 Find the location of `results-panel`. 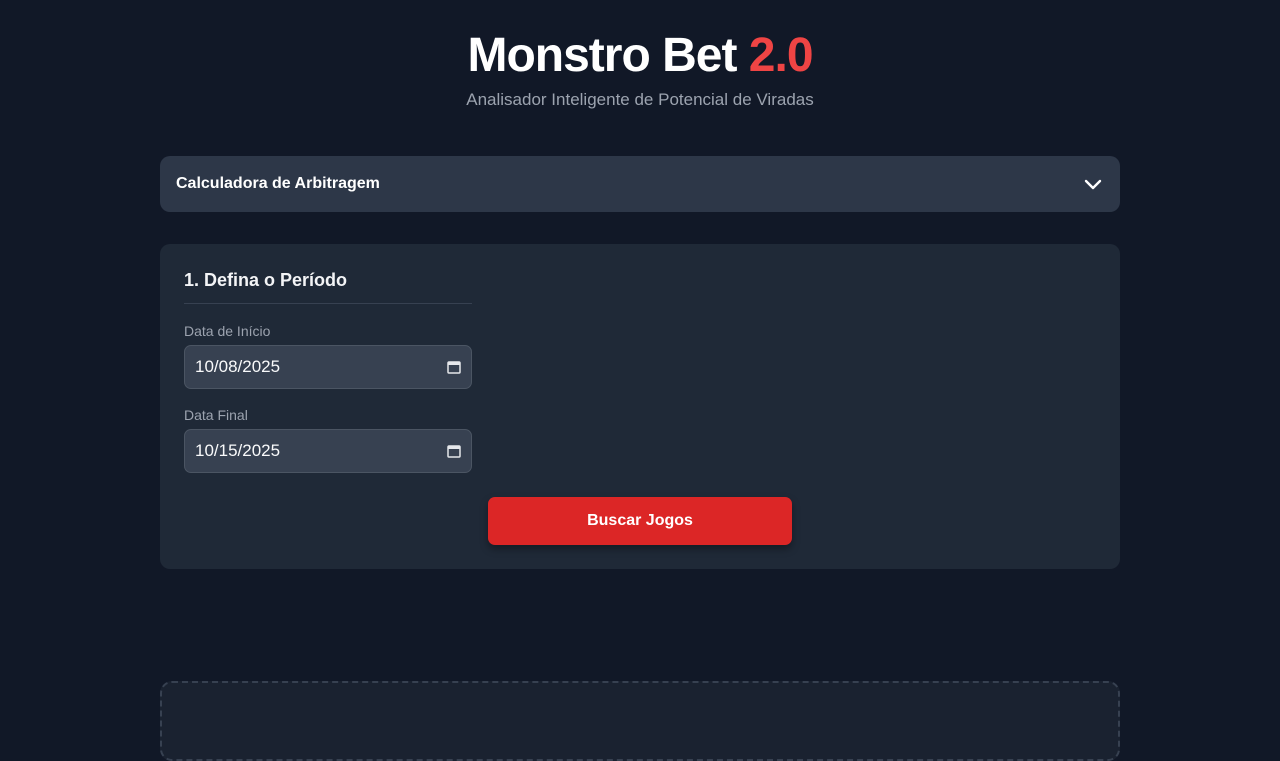

results-panel is located at coordinates (640, 721).